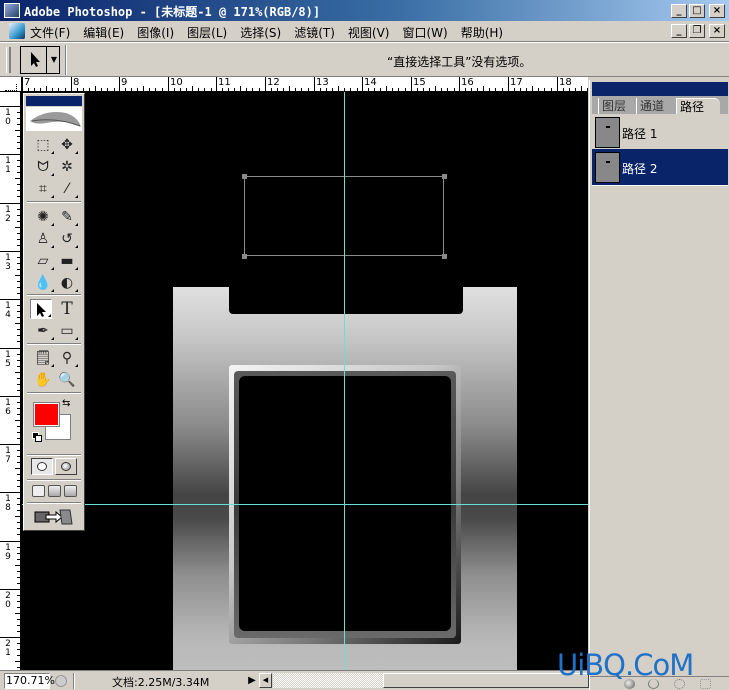  I want to click on close-button: ×, so click(717, 11).